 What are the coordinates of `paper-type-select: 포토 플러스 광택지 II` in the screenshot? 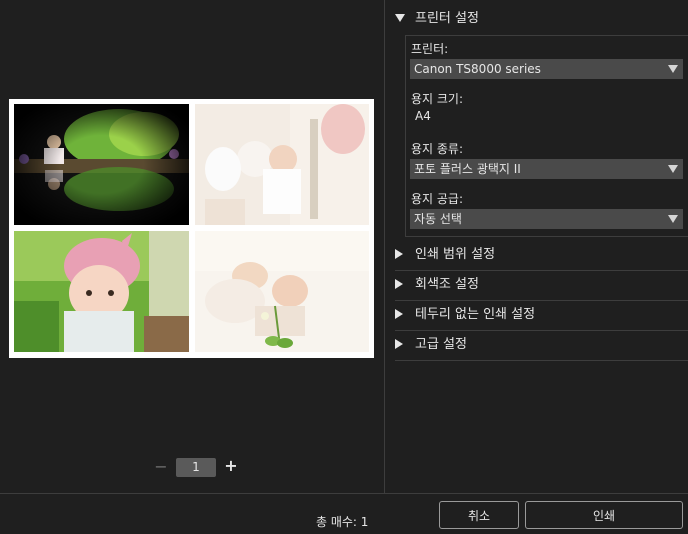 It's located at (546, 169).